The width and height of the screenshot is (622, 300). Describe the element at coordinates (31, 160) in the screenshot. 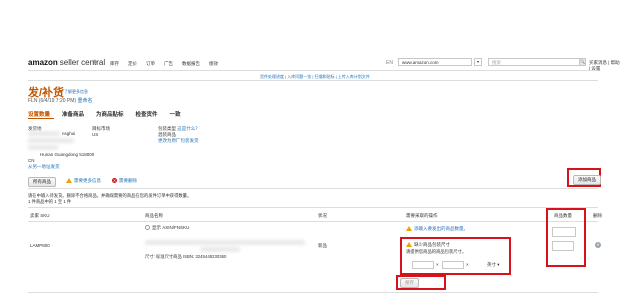

I see `ship-from-country: CN` at that location.